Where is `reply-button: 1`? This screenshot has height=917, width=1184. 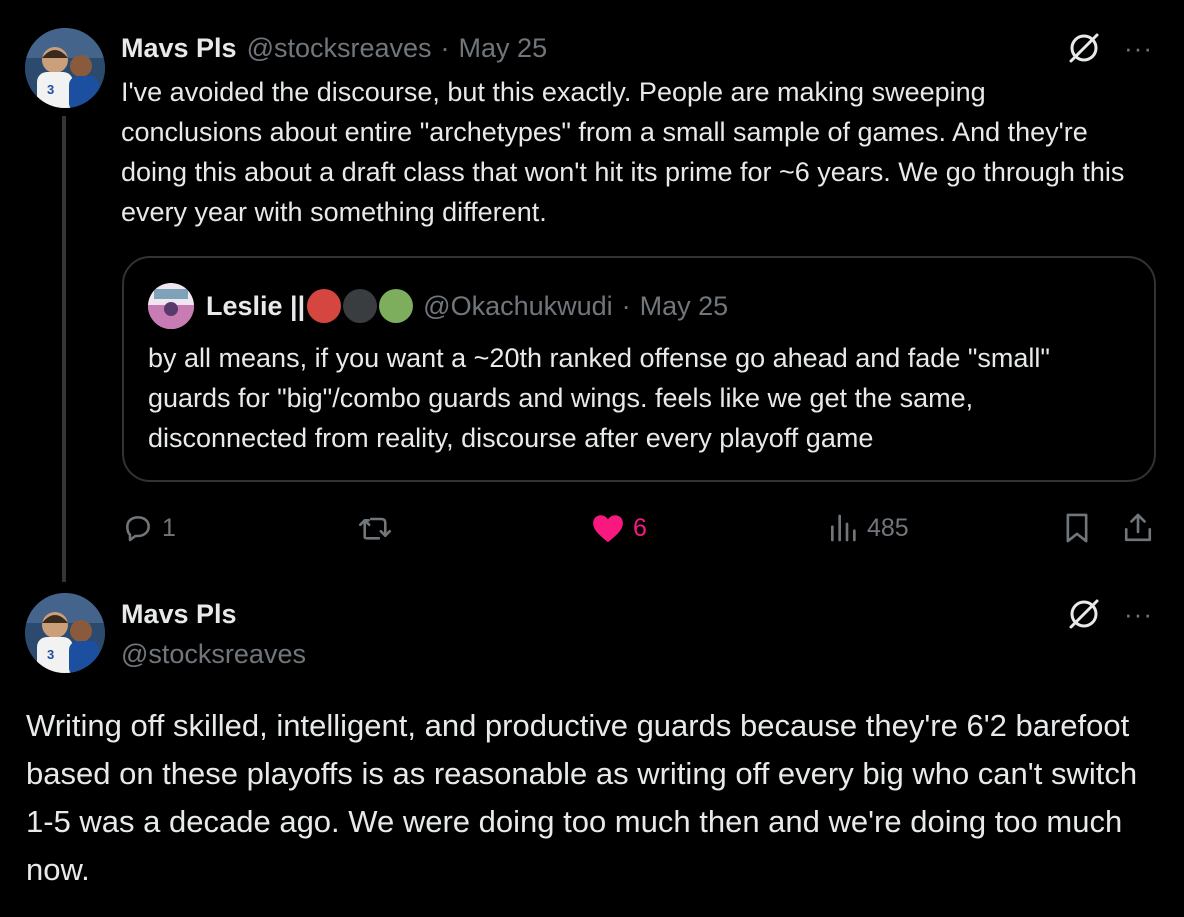
reply-button: 1 is located at coordinates (149, 528).